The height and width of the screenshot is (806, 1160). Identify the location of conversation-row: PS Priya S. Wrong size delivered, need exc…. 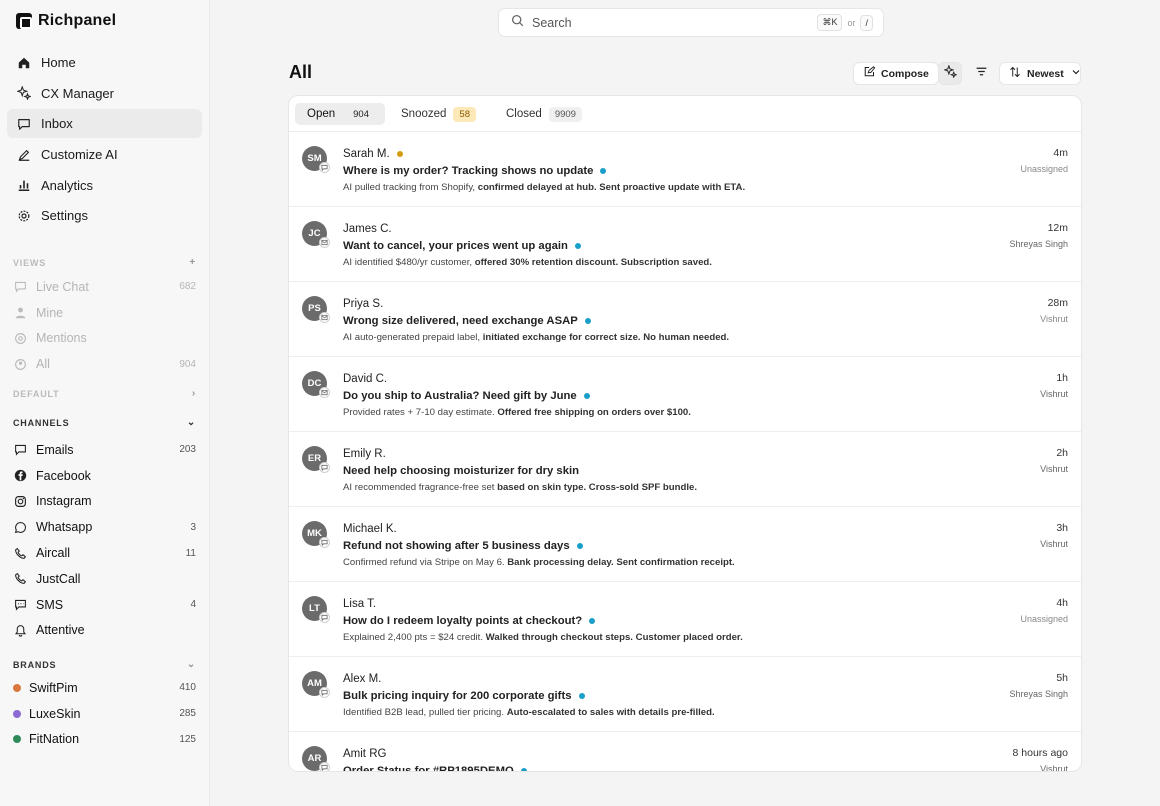
(685, 319).